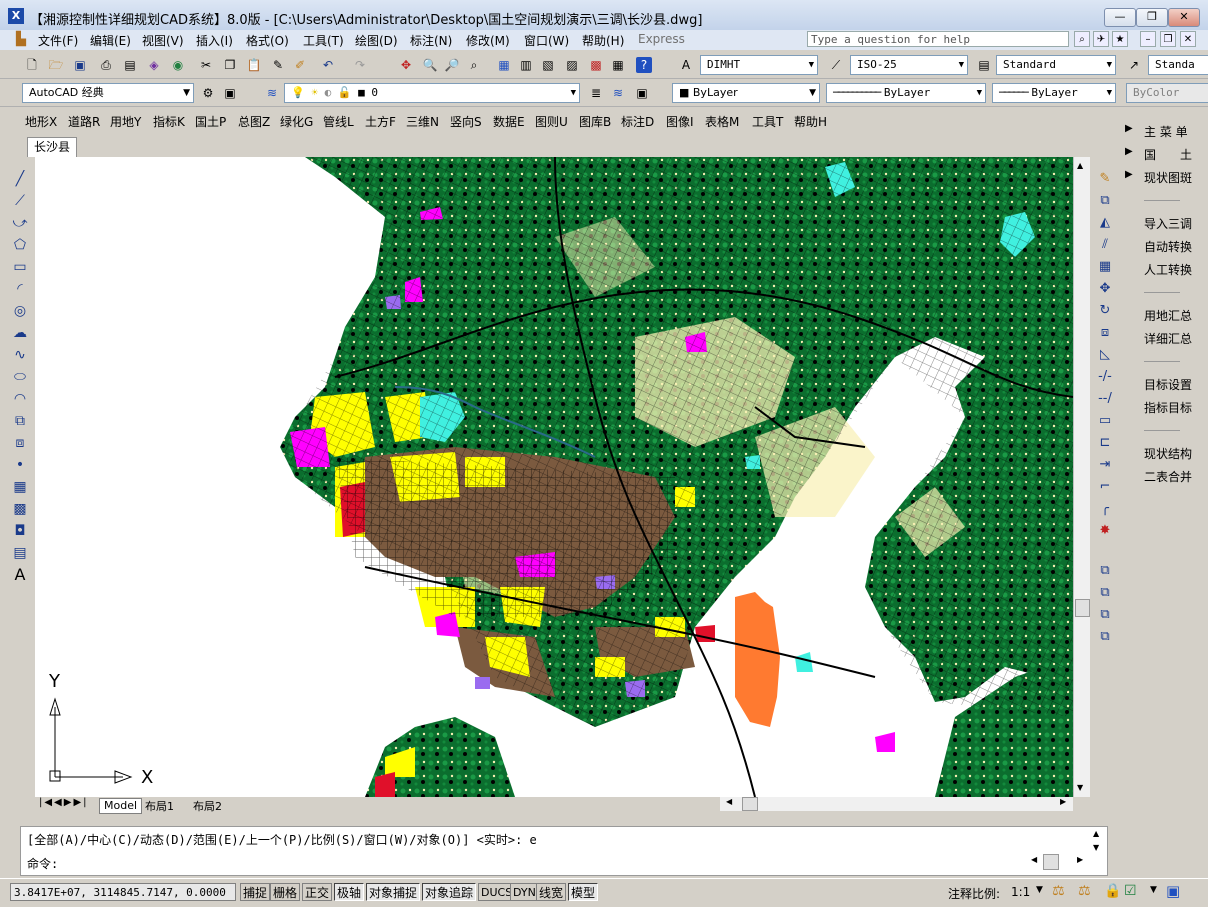 The height and width of the screenshot is (907, 1208). Describe the element at coordinates (58, 40) in the screenshot. I see `menu-file: 文件(F)` at that location.